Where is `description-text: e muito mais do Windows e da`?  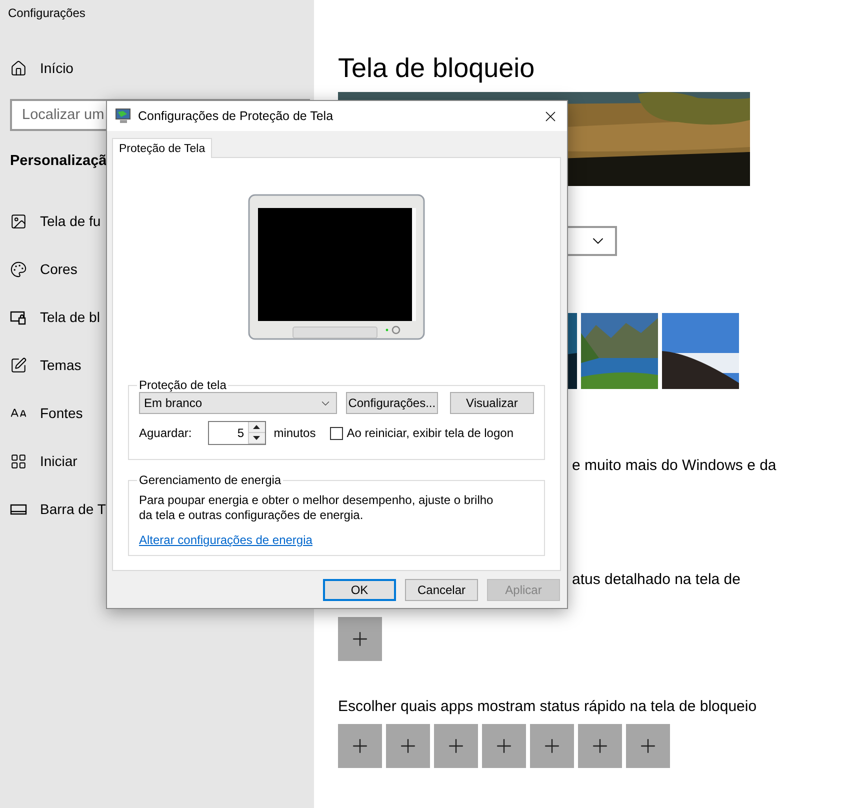
description-text: e muito mais do Windows e da is located at coordinates (675, 466).